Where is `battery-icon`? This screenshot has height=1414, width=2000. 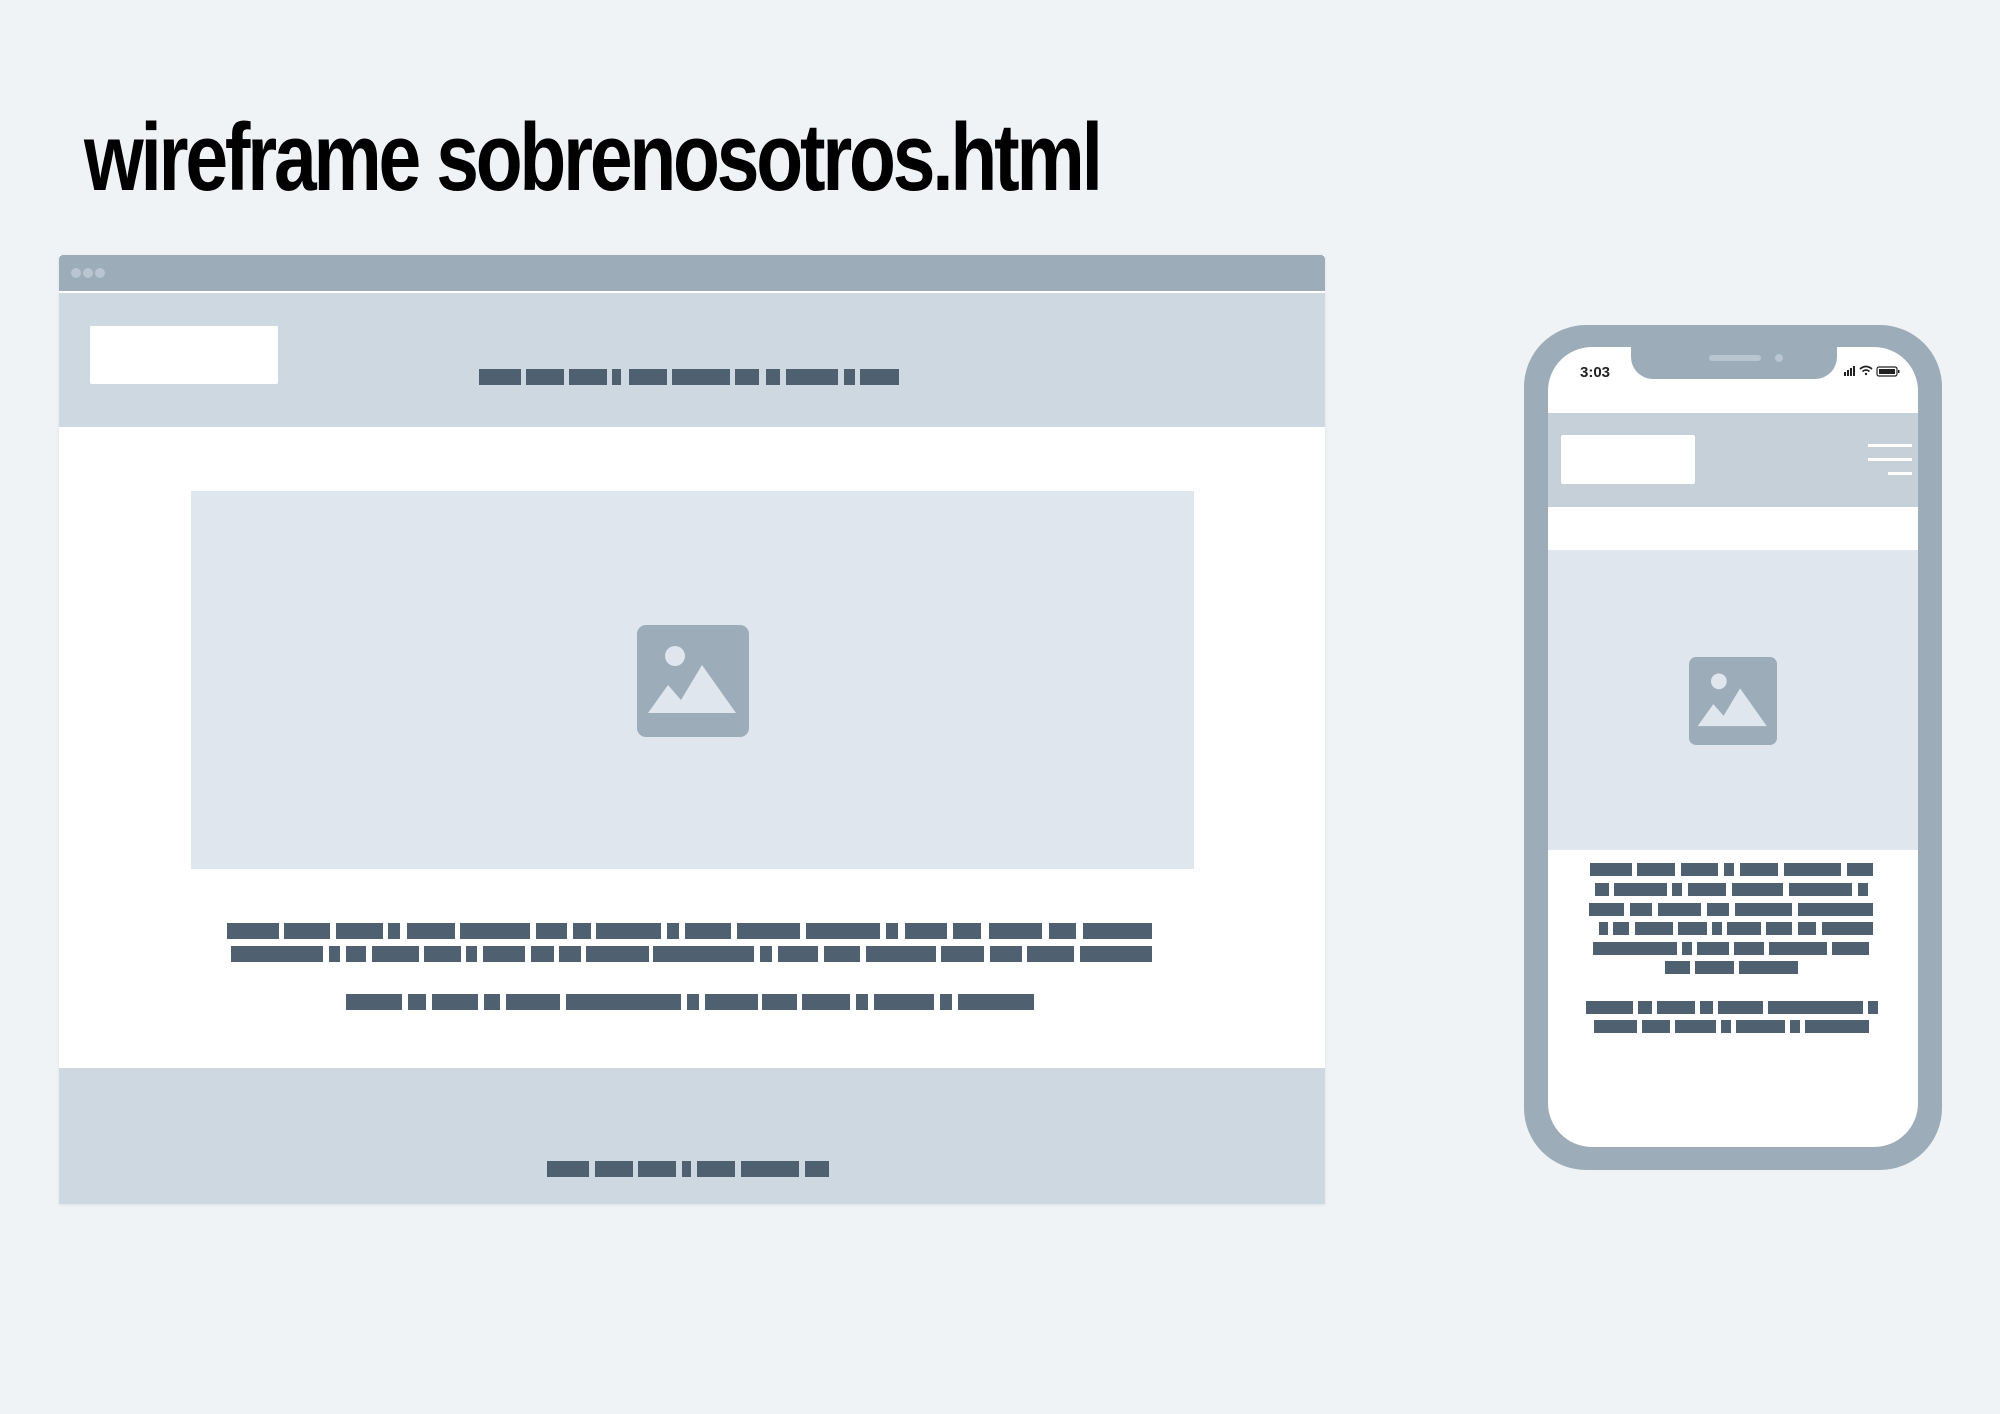
battery-icon is located at coordinates (1888, 371).